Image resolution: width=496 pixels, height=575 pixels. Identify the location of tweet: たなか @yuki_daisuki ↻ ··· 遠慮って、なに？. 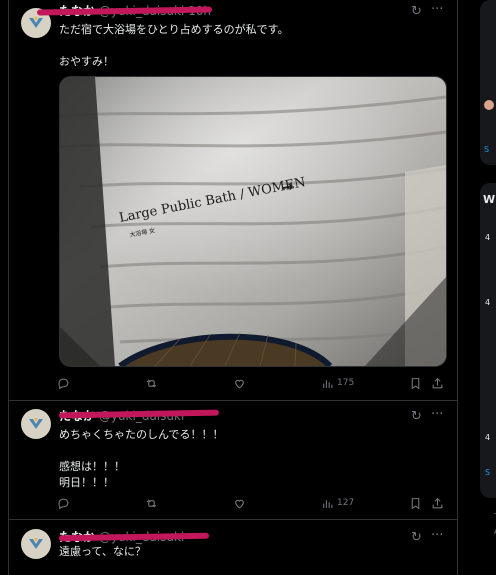
(233, 547).